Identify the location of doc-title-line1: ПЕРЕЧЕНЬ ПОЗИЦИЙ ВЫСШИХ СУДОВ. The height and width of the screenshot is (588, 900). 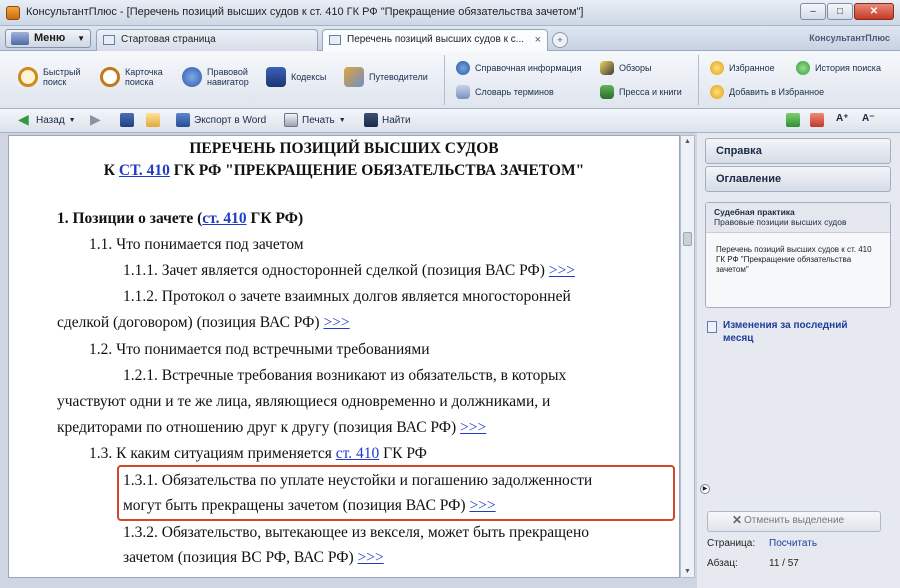
(344, 148).